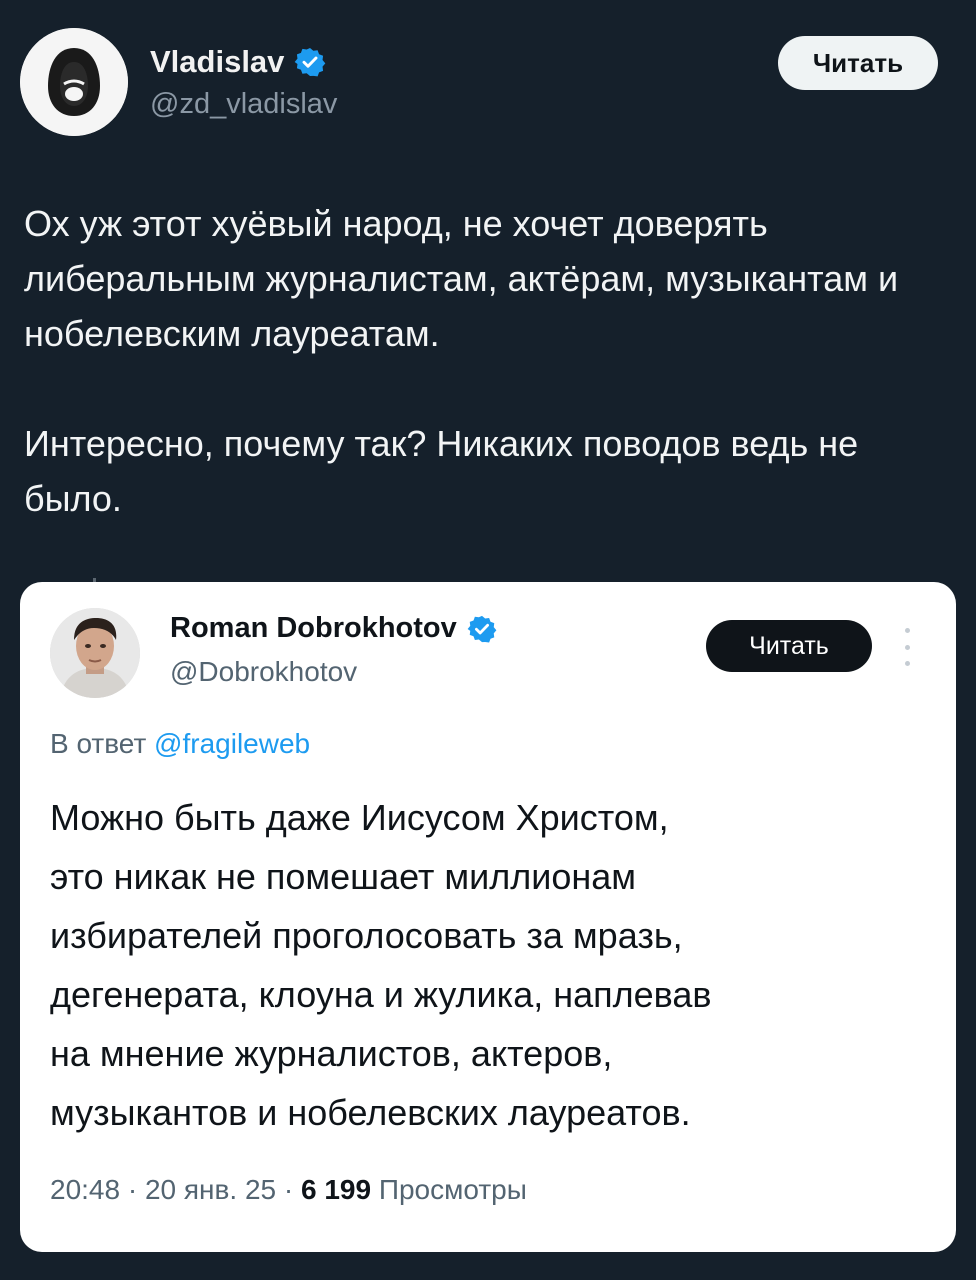  Describe the element at coordinates (243, 104) in the screenshot. I see `author-handle: @zd_vladislav` at that location.